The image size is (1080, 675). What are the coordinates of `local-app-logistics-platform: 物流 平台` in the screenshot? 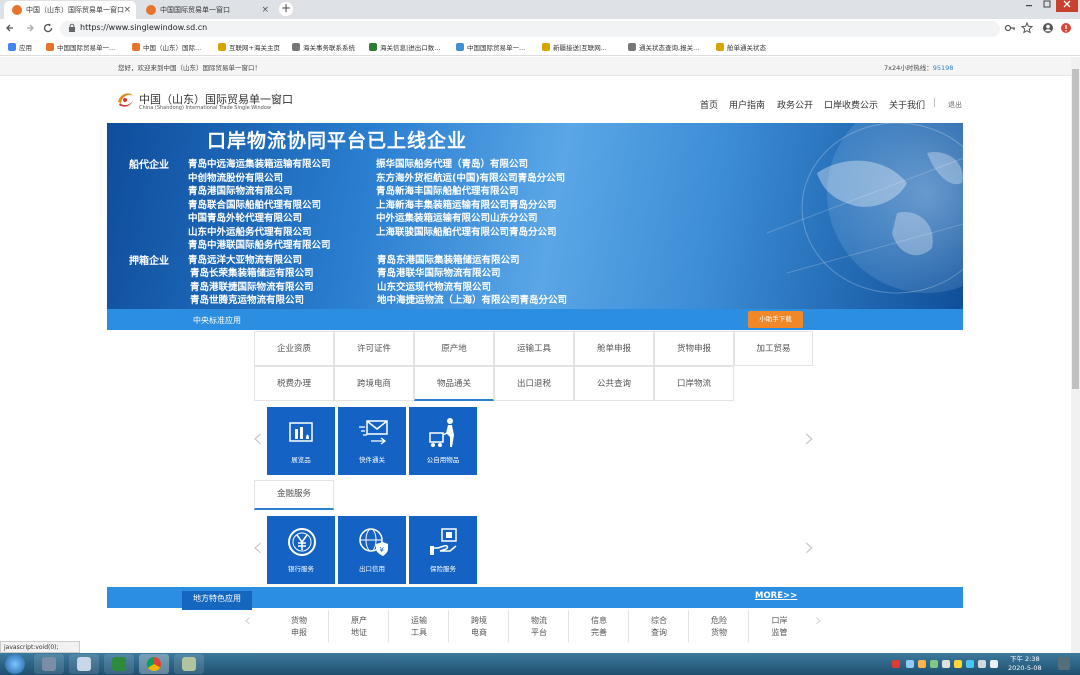 It's located at (539, 626).